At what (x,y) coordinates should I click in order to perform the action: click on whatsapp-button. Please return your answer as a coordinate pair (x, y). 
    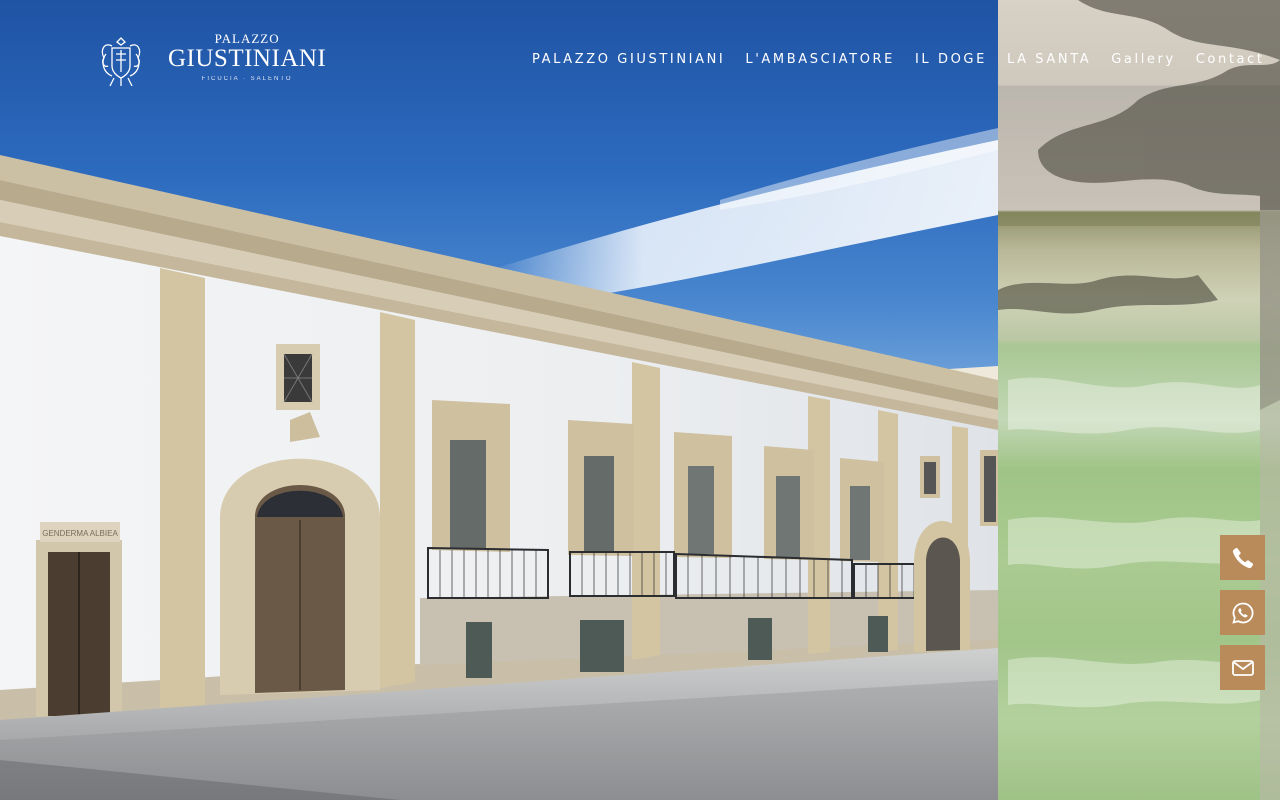
    Looking at the image, I should click on (1242, 612).